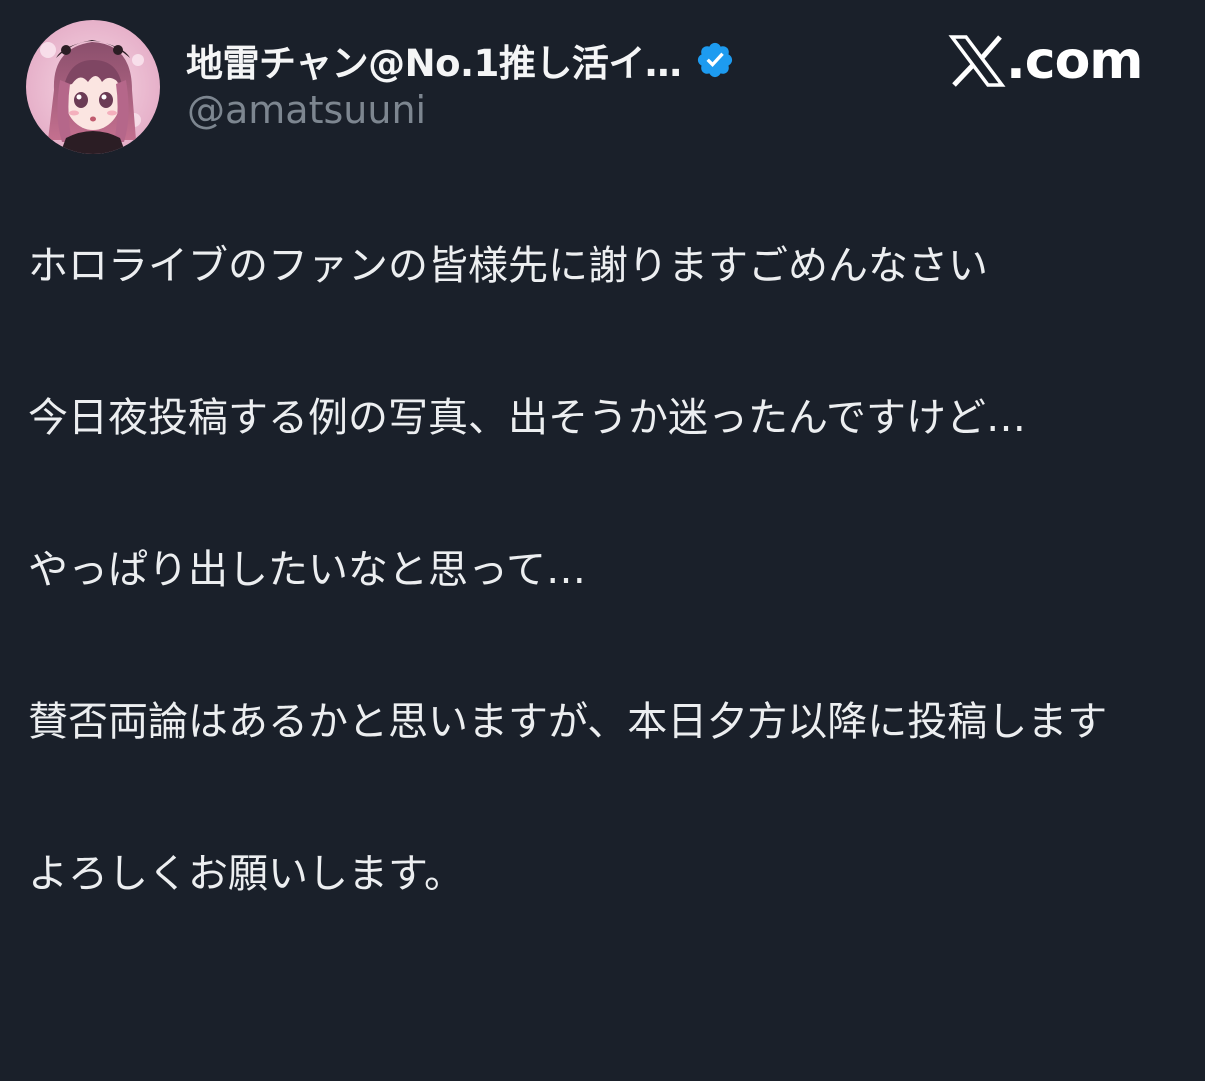  What do you see at coordinates (568, 722) in the screenshot?
I see `tweet-paragraph: 賛否両論はあるかと思いますが、本日夕方以降に投稿します` at bounding box center [568, 722].